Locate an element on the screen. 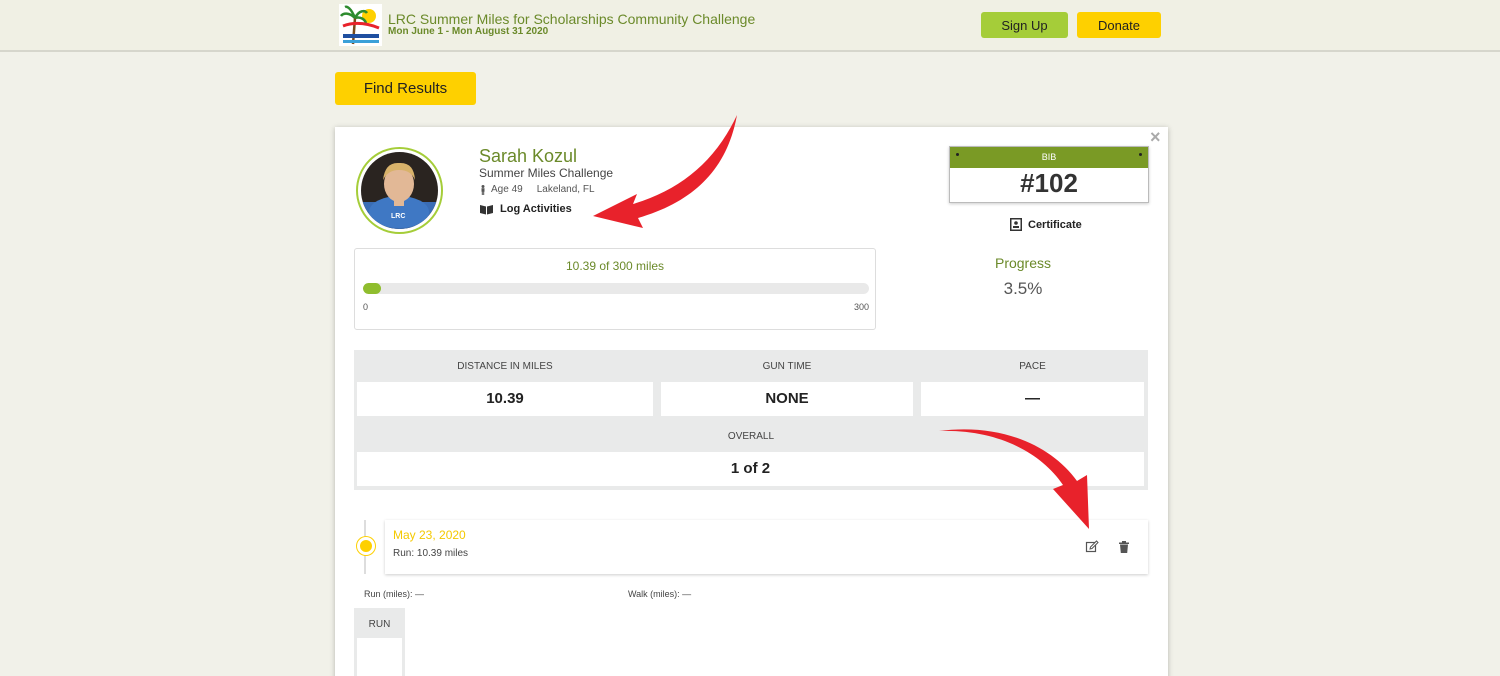  participant-photo: LRC is located at coordinates (399, 190).